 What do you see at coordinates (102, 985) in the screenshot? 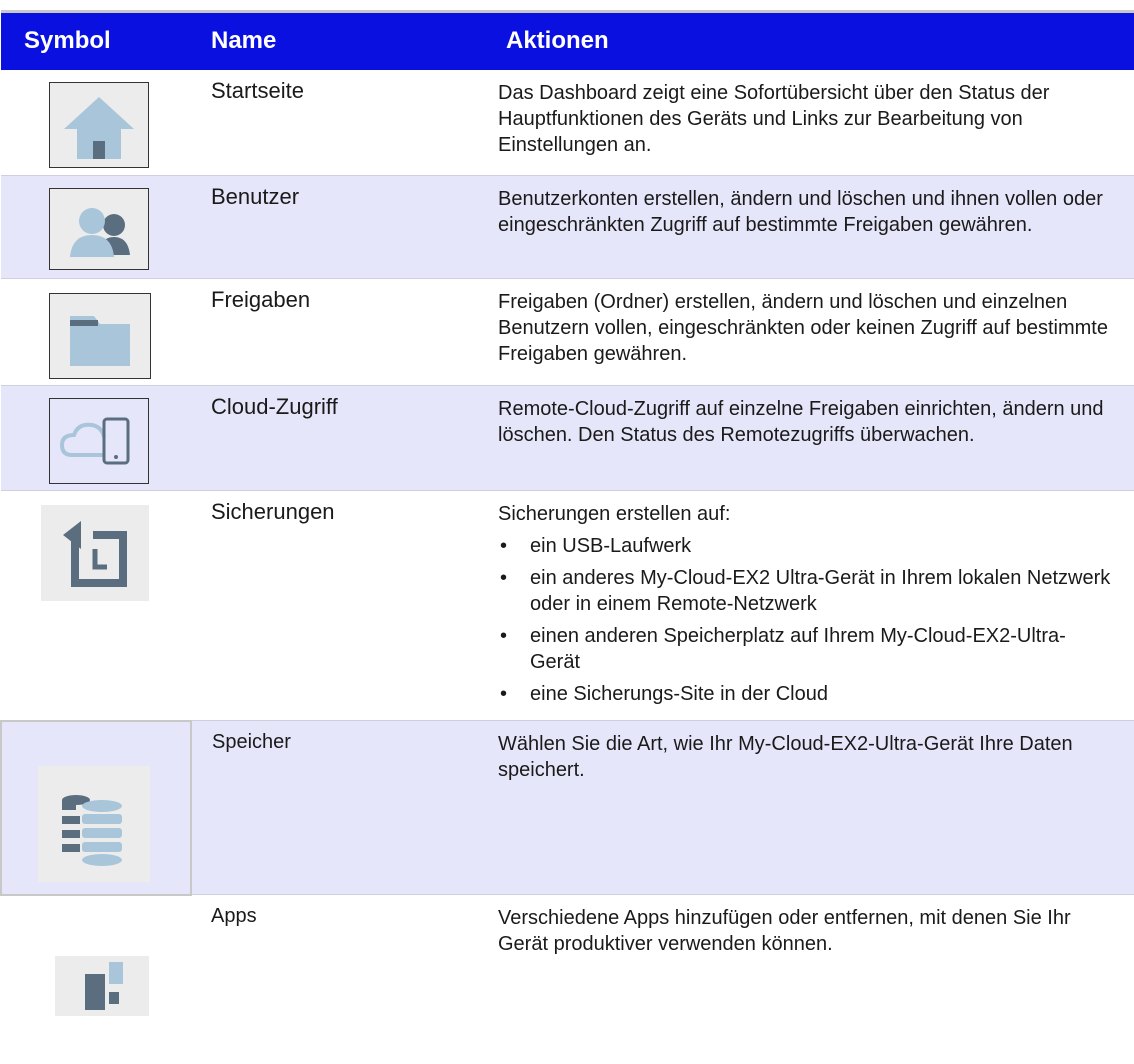
I see `apps-icon` at bounding box center [102, 985].